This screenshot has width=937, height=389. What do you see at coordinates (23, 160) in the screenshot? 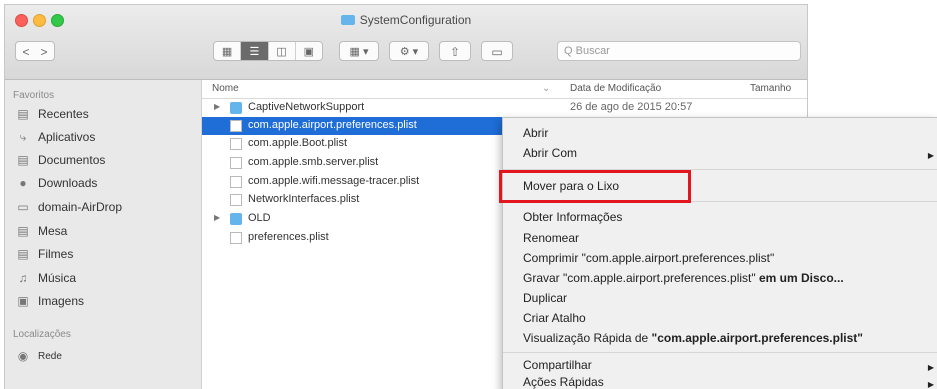
I see `documents-icon: ▤` at bounding box center [23, 160].